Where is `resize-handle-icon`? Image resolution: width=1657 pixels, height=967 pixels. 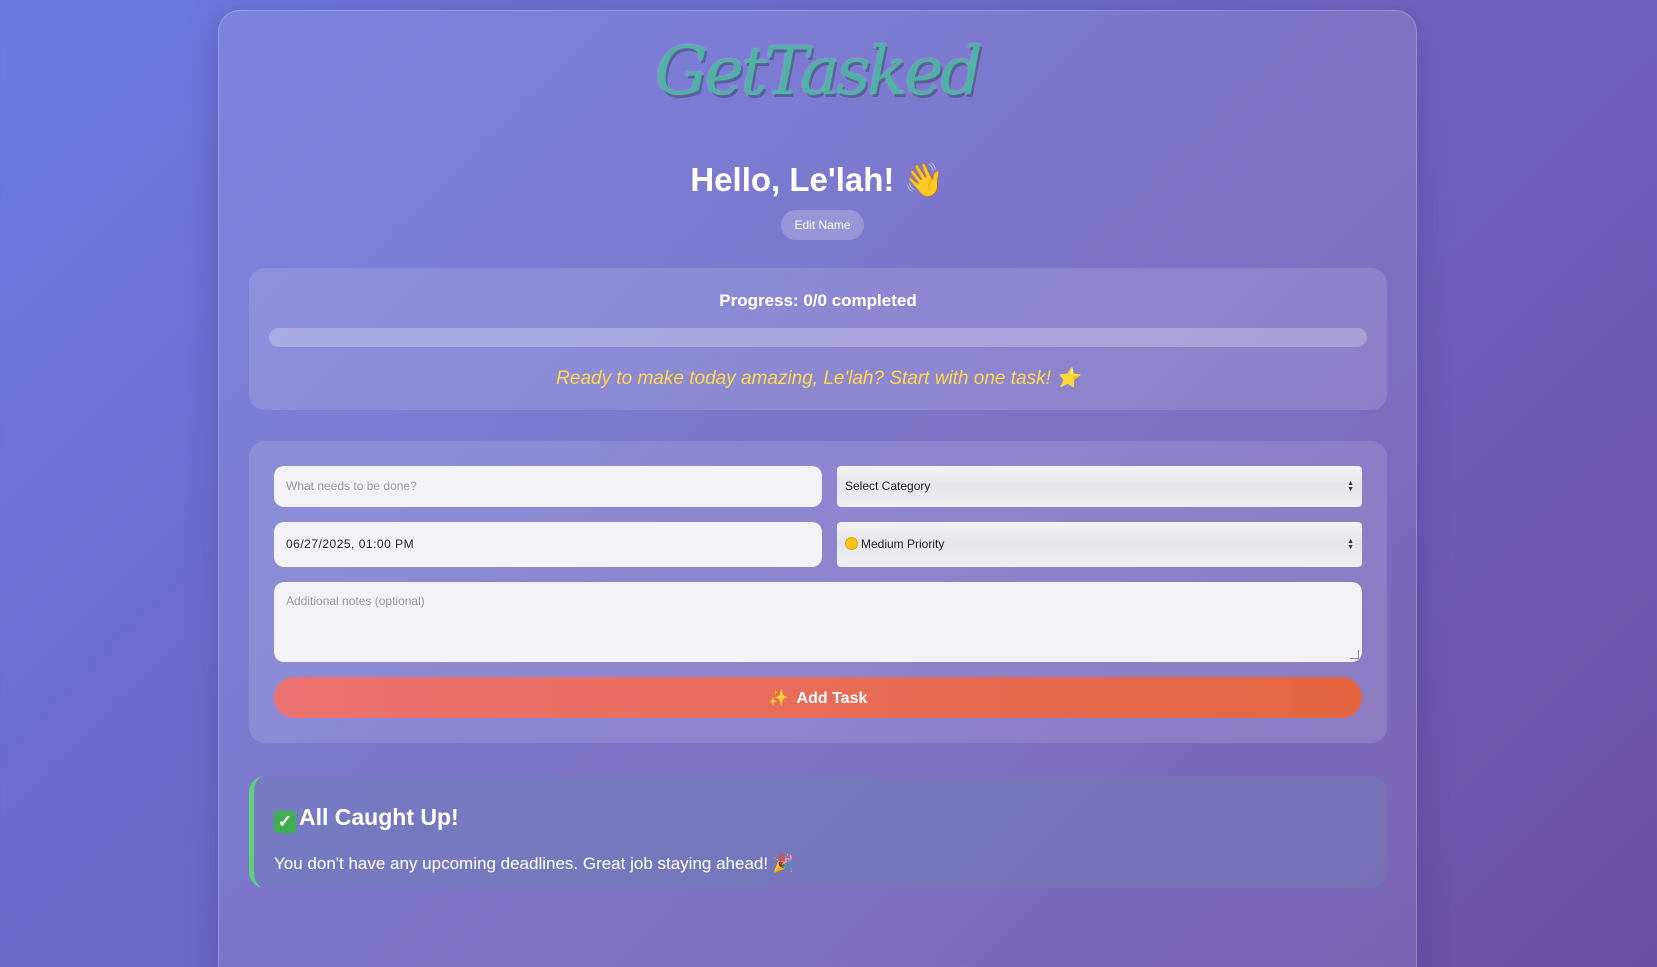 resize-handle-icon is located at coordinates (1354, 654).